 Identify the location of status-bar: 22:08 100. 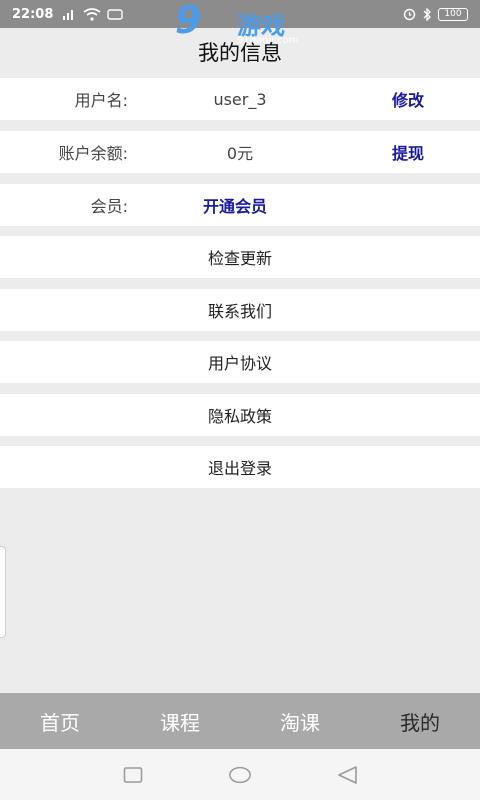
(240, 14).